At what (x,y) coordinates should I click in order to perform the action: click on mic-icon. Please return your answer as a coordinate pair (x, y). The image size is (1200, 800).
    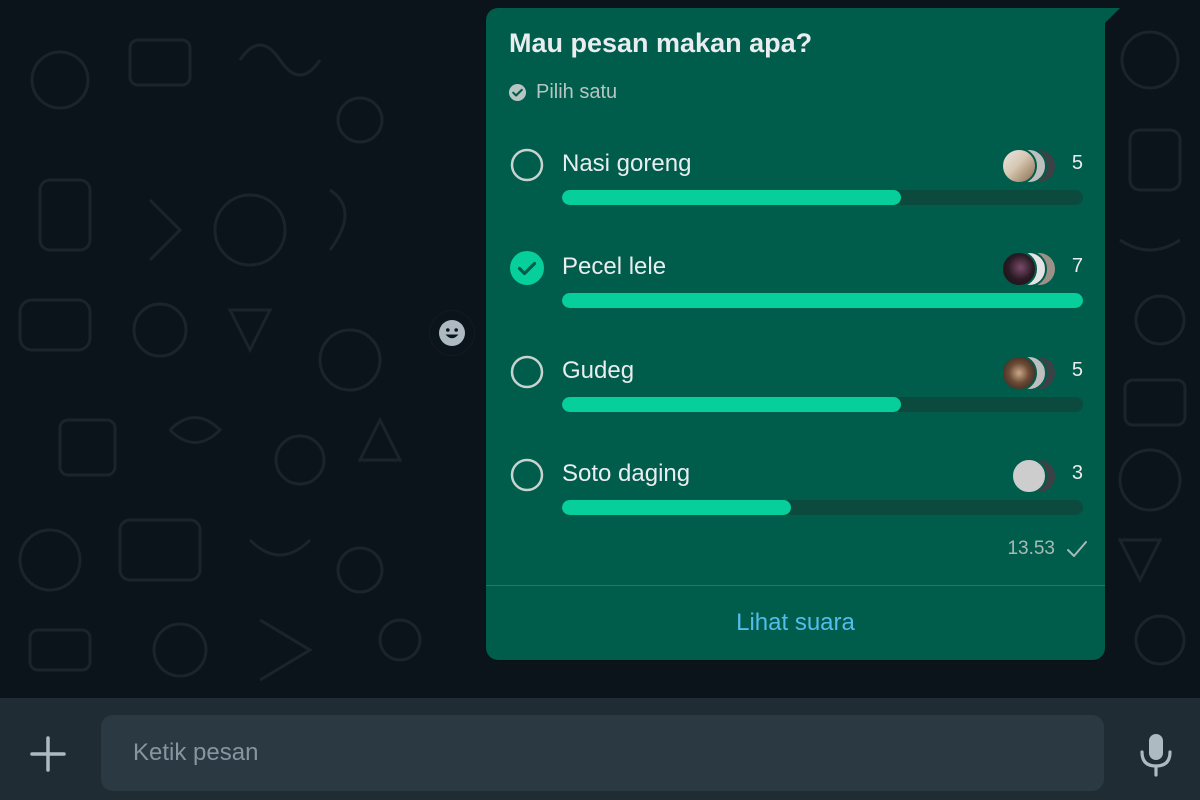
    Looking at the image, I should click on (1156, 755).